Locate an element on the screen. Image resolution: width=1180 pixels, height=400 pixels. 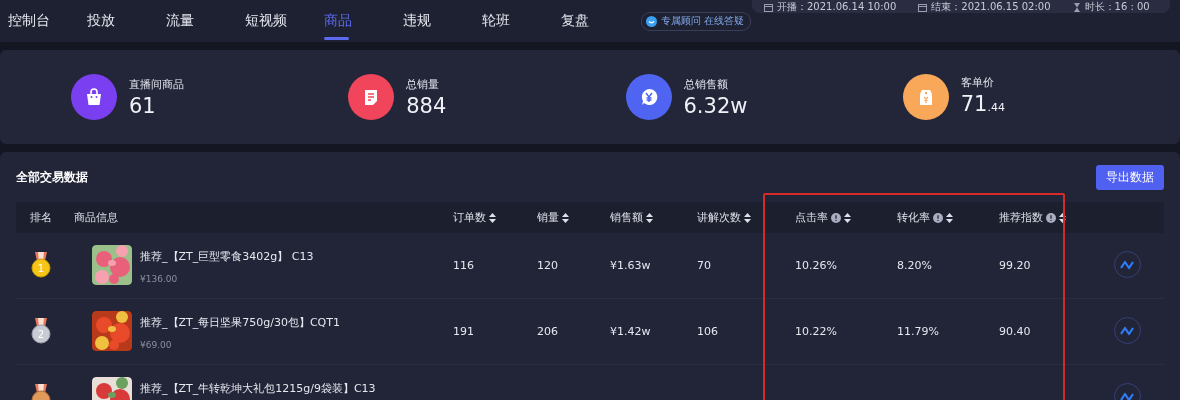
advisor-badge: 专属顾问 在线答疑 is located at coordinates (696, 21).